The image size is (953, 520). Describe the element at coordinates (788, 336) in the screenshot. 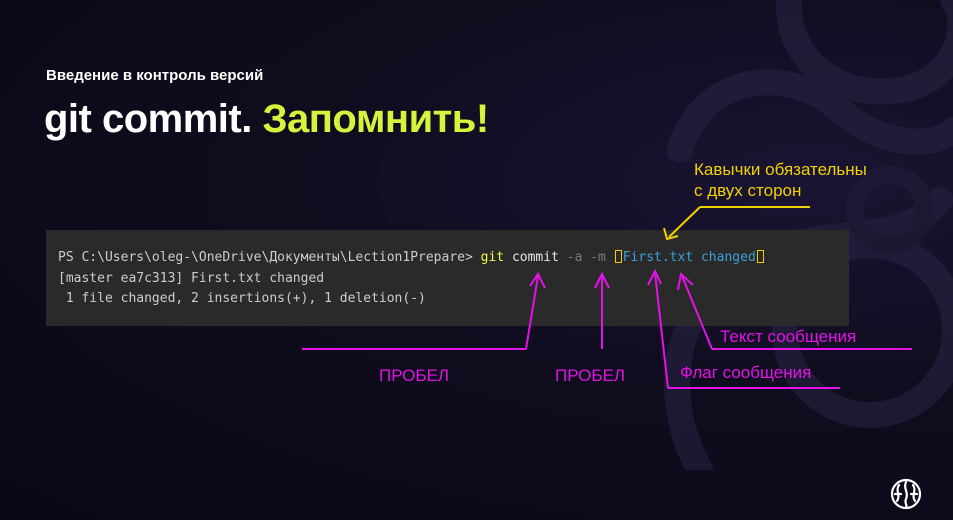

I see `message-text-annotation: Текст сообщения` at that location.